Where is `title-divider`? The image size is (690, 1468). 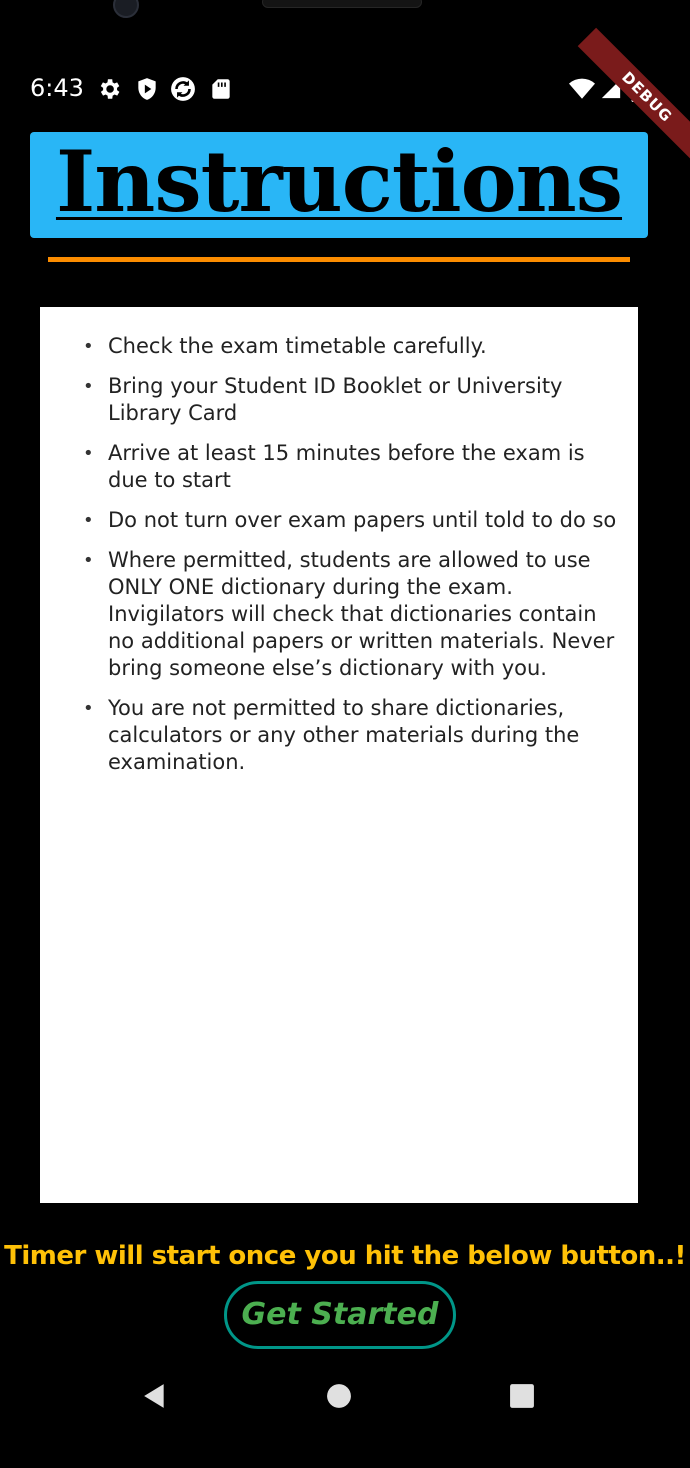 title-divider is located at coordinates (339, 259).